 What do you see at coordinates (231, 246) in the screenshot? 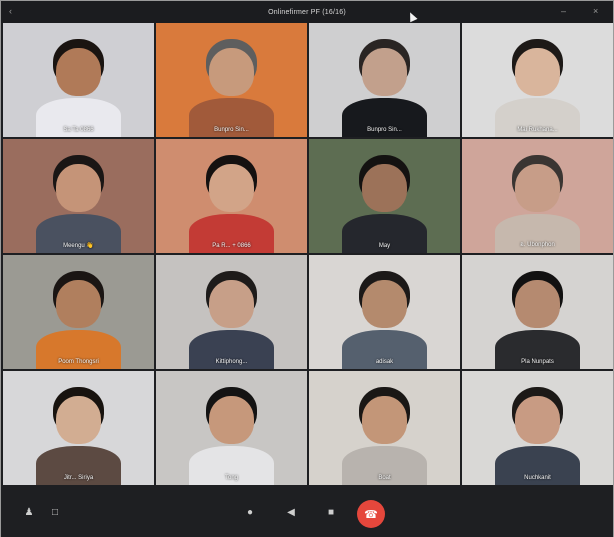
I see `participant-name: Pa R... + 0866` at bounding box center [231, 246].